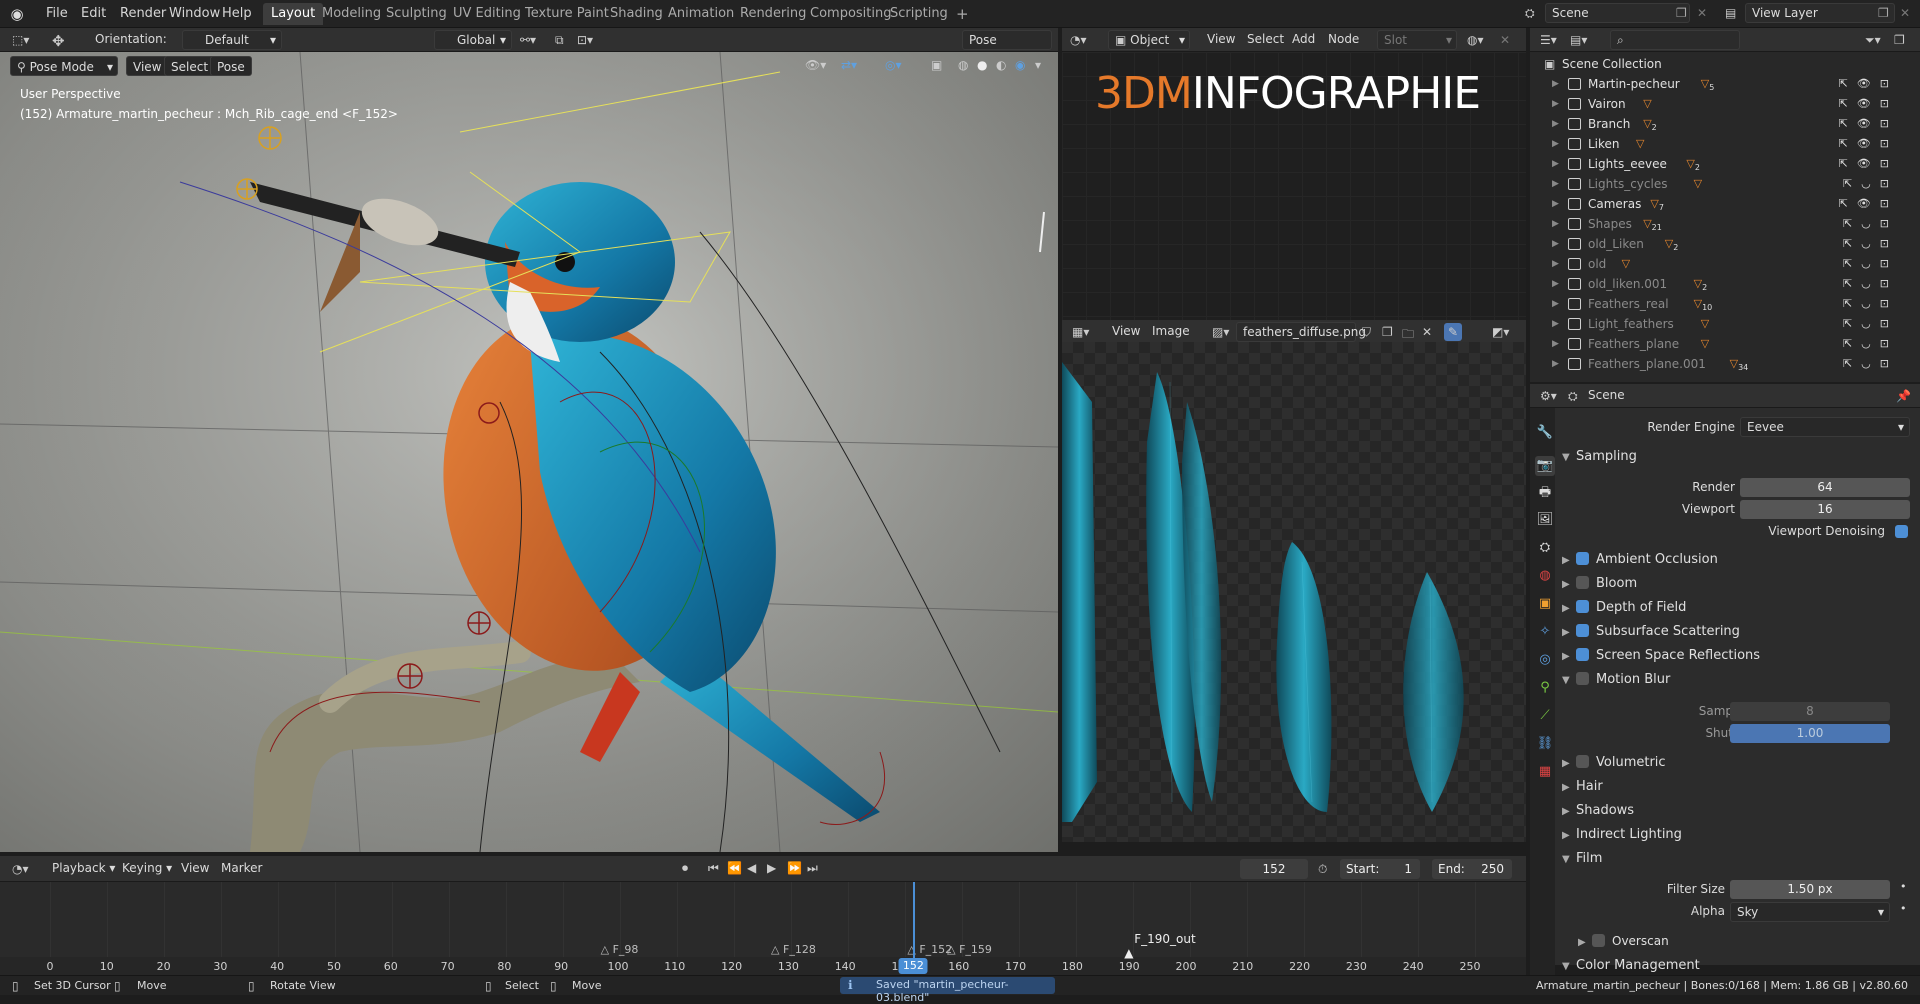 This screenshot has width=1920, height=1004. What do you see at coordinates (794, 868) in the screenshot?
I see `next-keyframe-icon: ⏩` at bounding box center [794, 868].